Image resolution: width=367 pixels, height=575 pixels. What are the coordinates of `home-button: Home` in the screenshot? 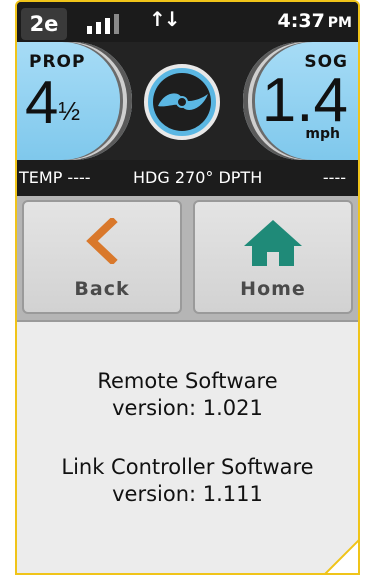 It's located at (273, 257).